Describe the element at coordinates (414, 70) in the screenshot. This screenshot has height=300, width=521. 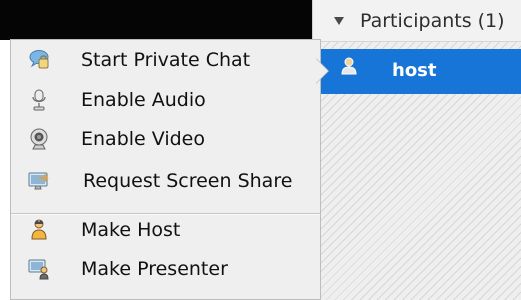
I see `participant-name: host` at that location.